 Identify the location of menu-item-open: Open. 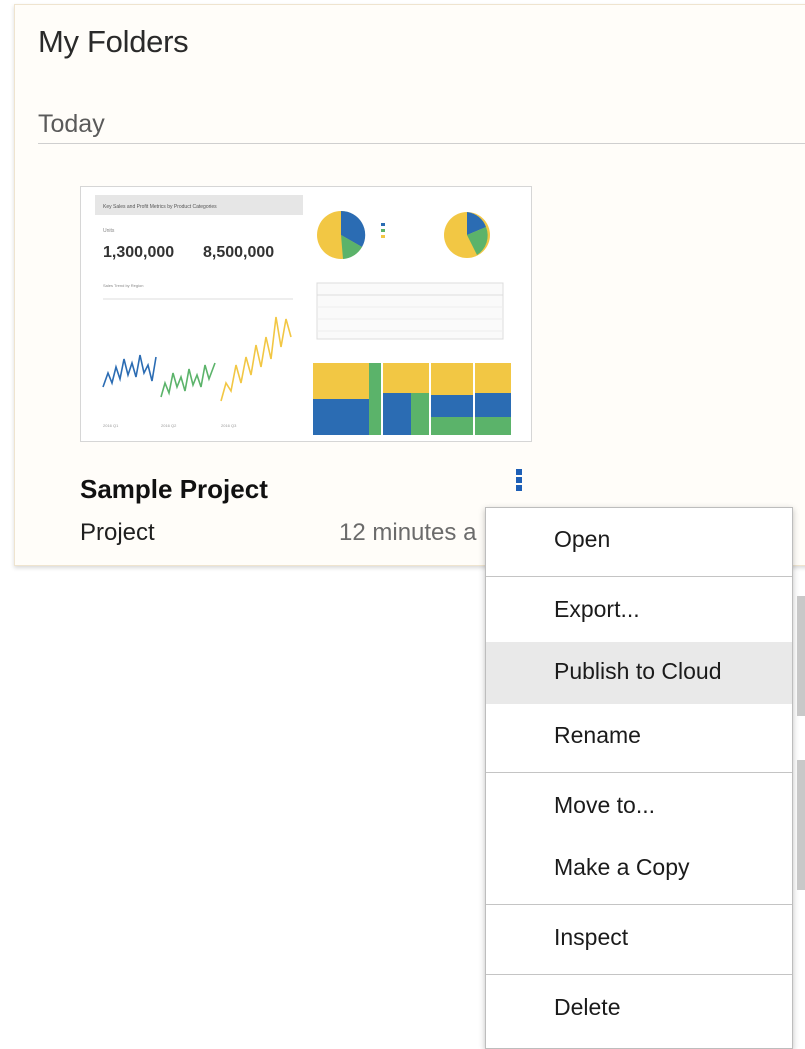
(639, 541).